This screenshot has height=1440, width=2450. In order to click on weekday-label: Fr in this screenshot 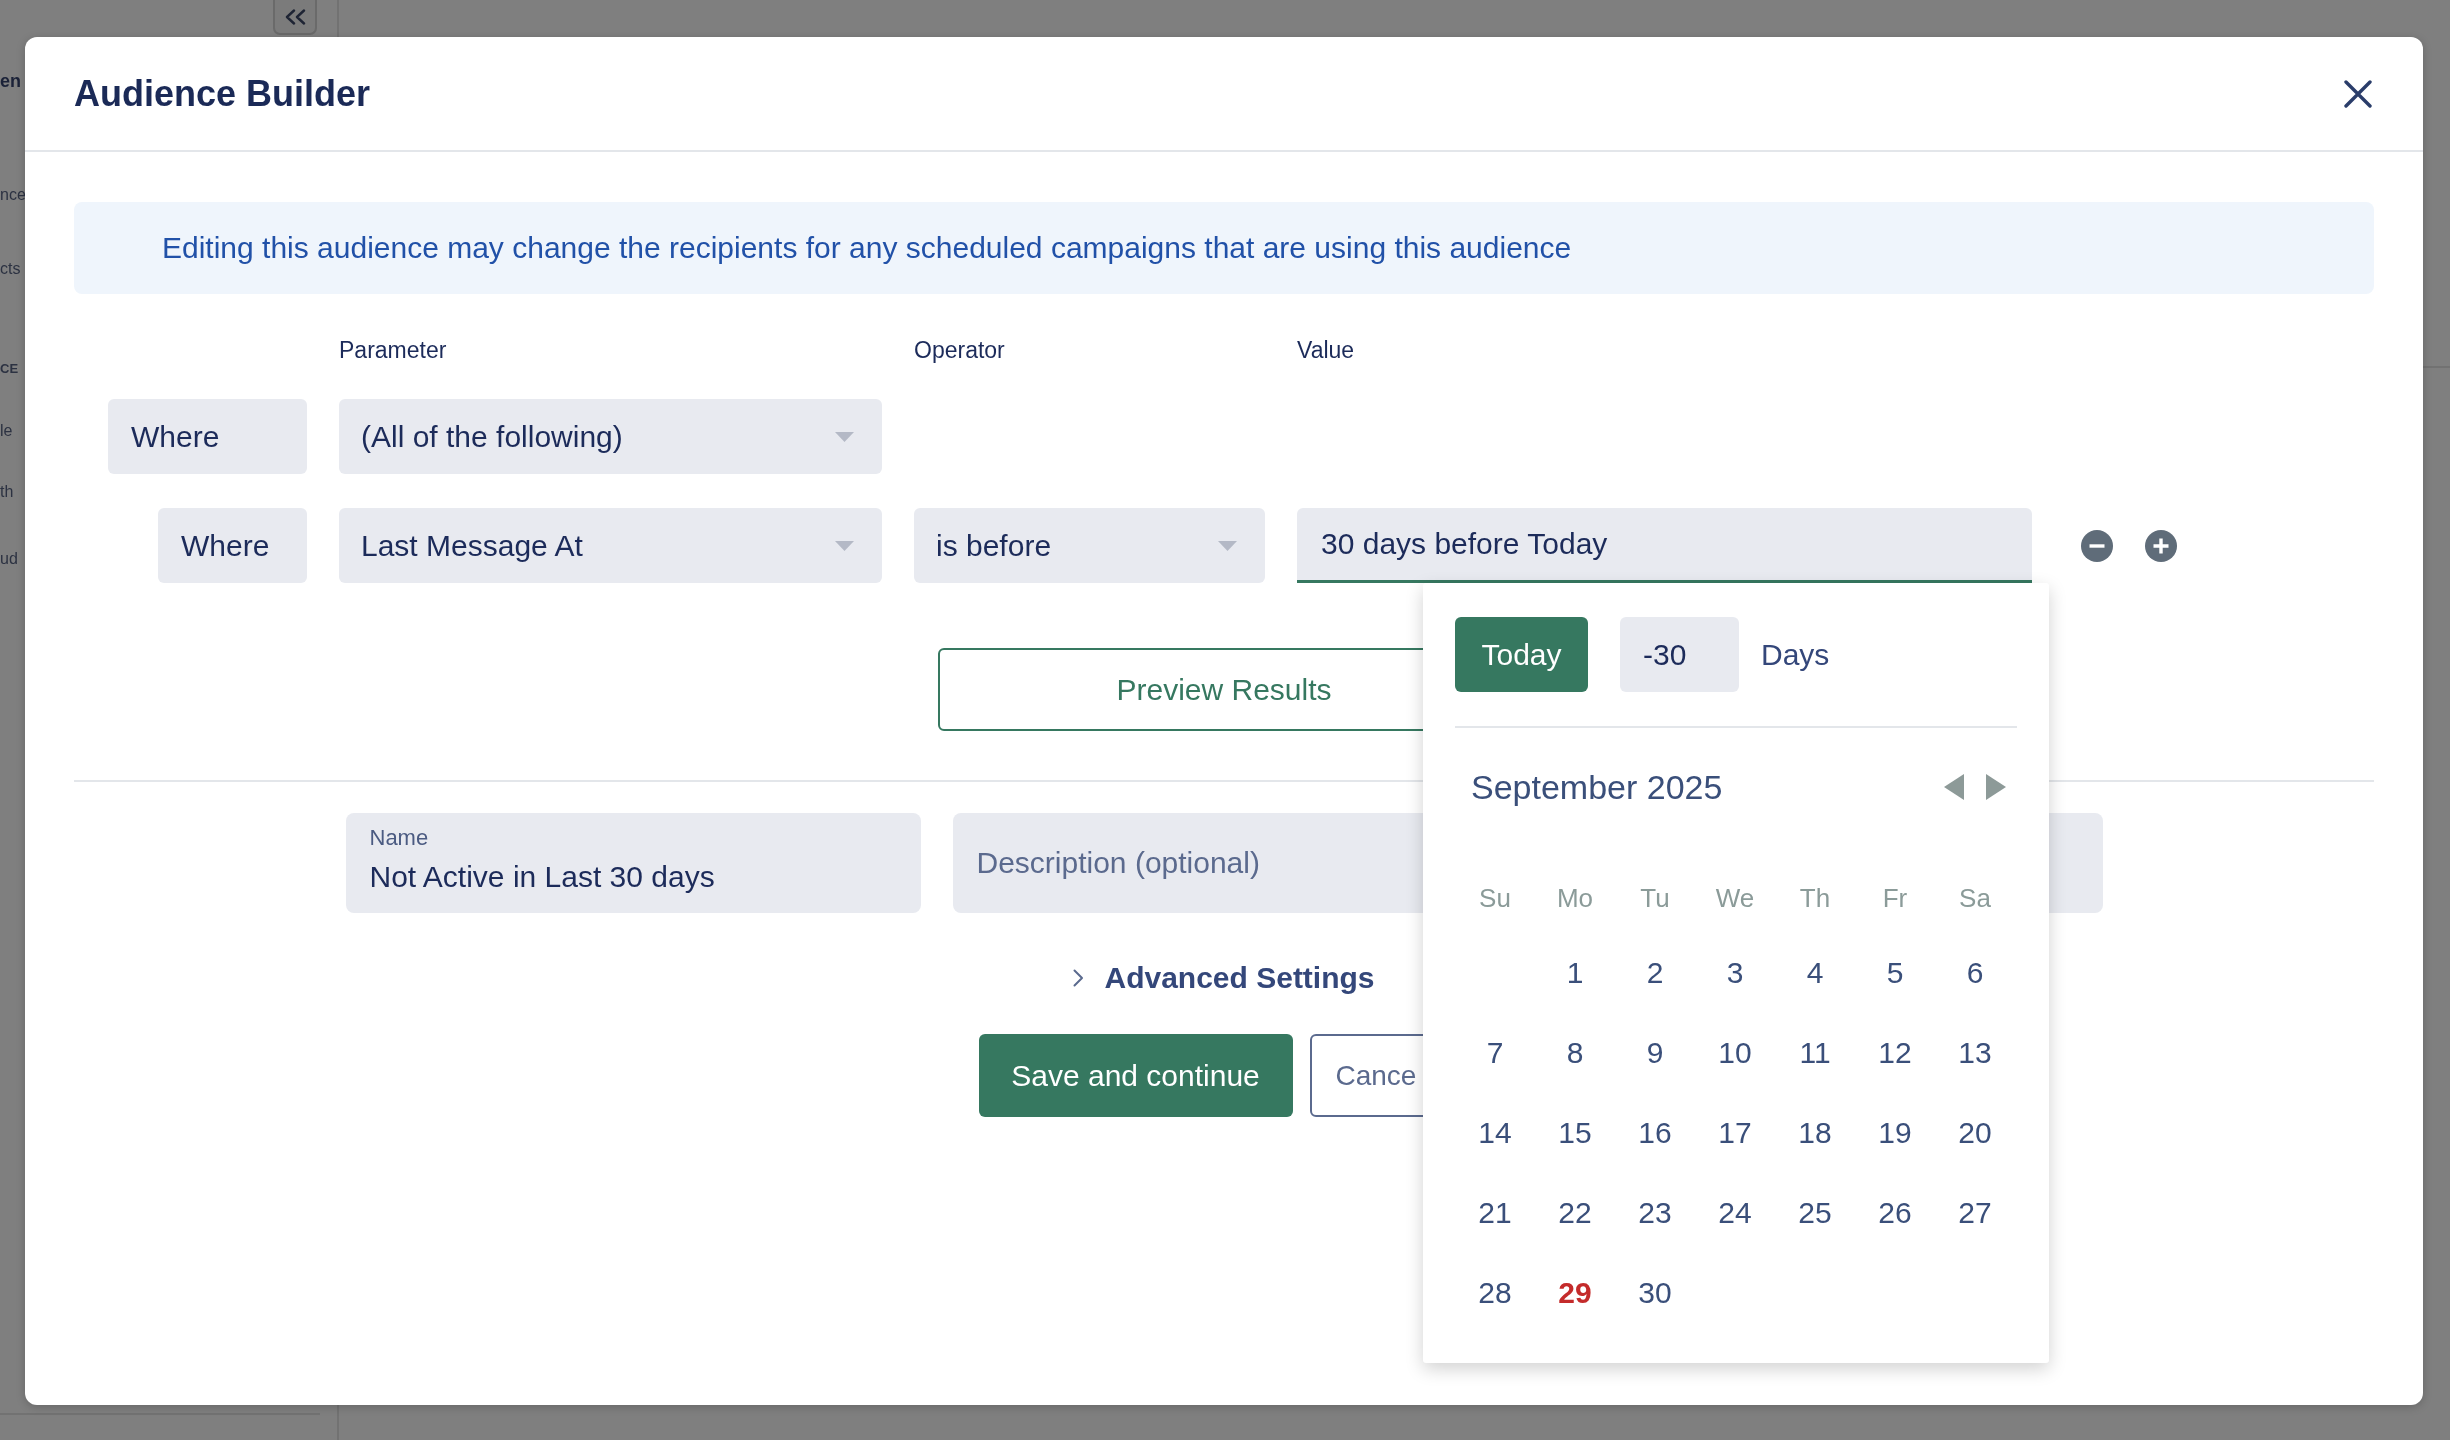, I will do `click(1895, 898)`.